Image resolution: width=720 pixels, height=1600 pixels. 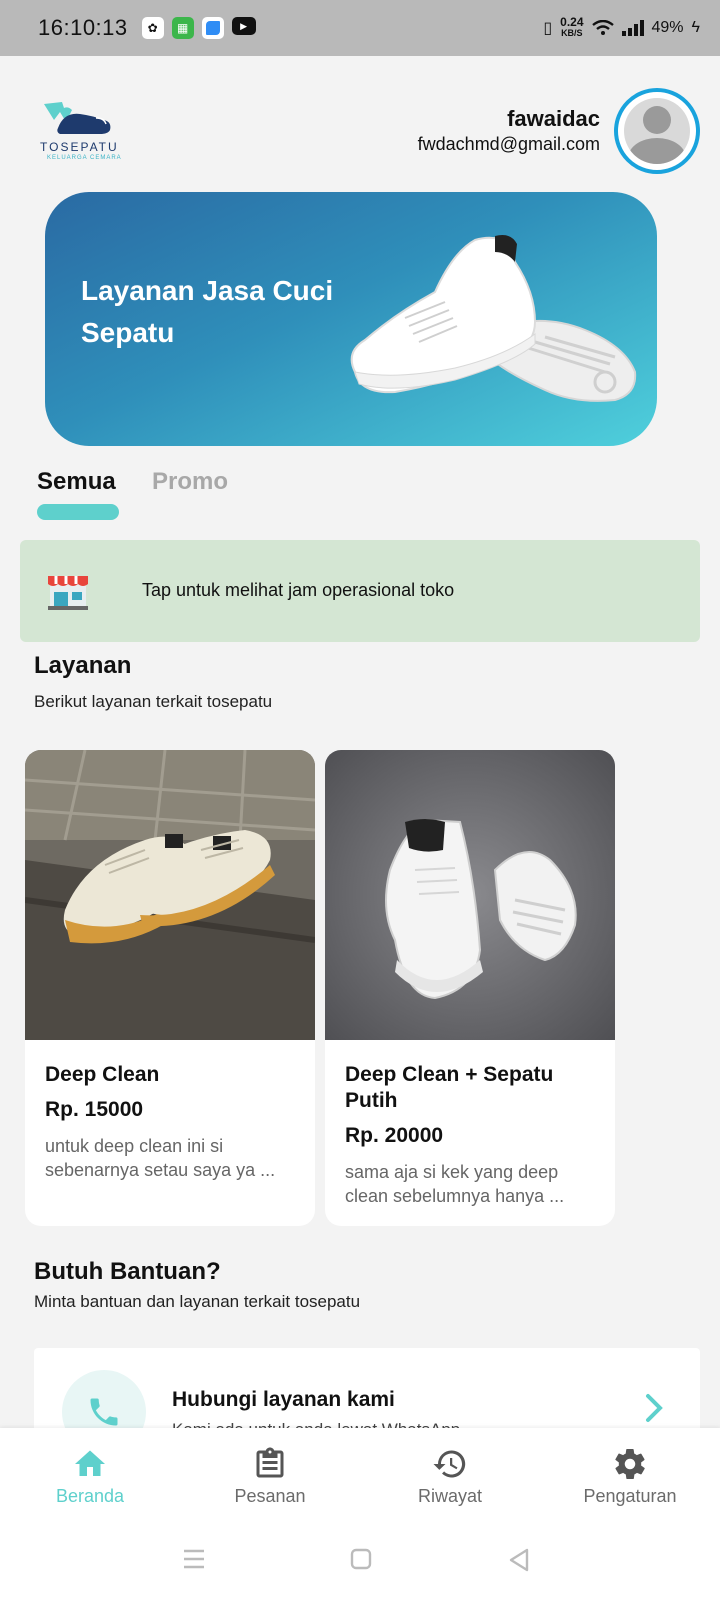 What do you see at coordinates (449, 1087) in the screenshot?
I see `service-name: Deep Clean + Sepatu Putih` at bounding box center [449, 1087].